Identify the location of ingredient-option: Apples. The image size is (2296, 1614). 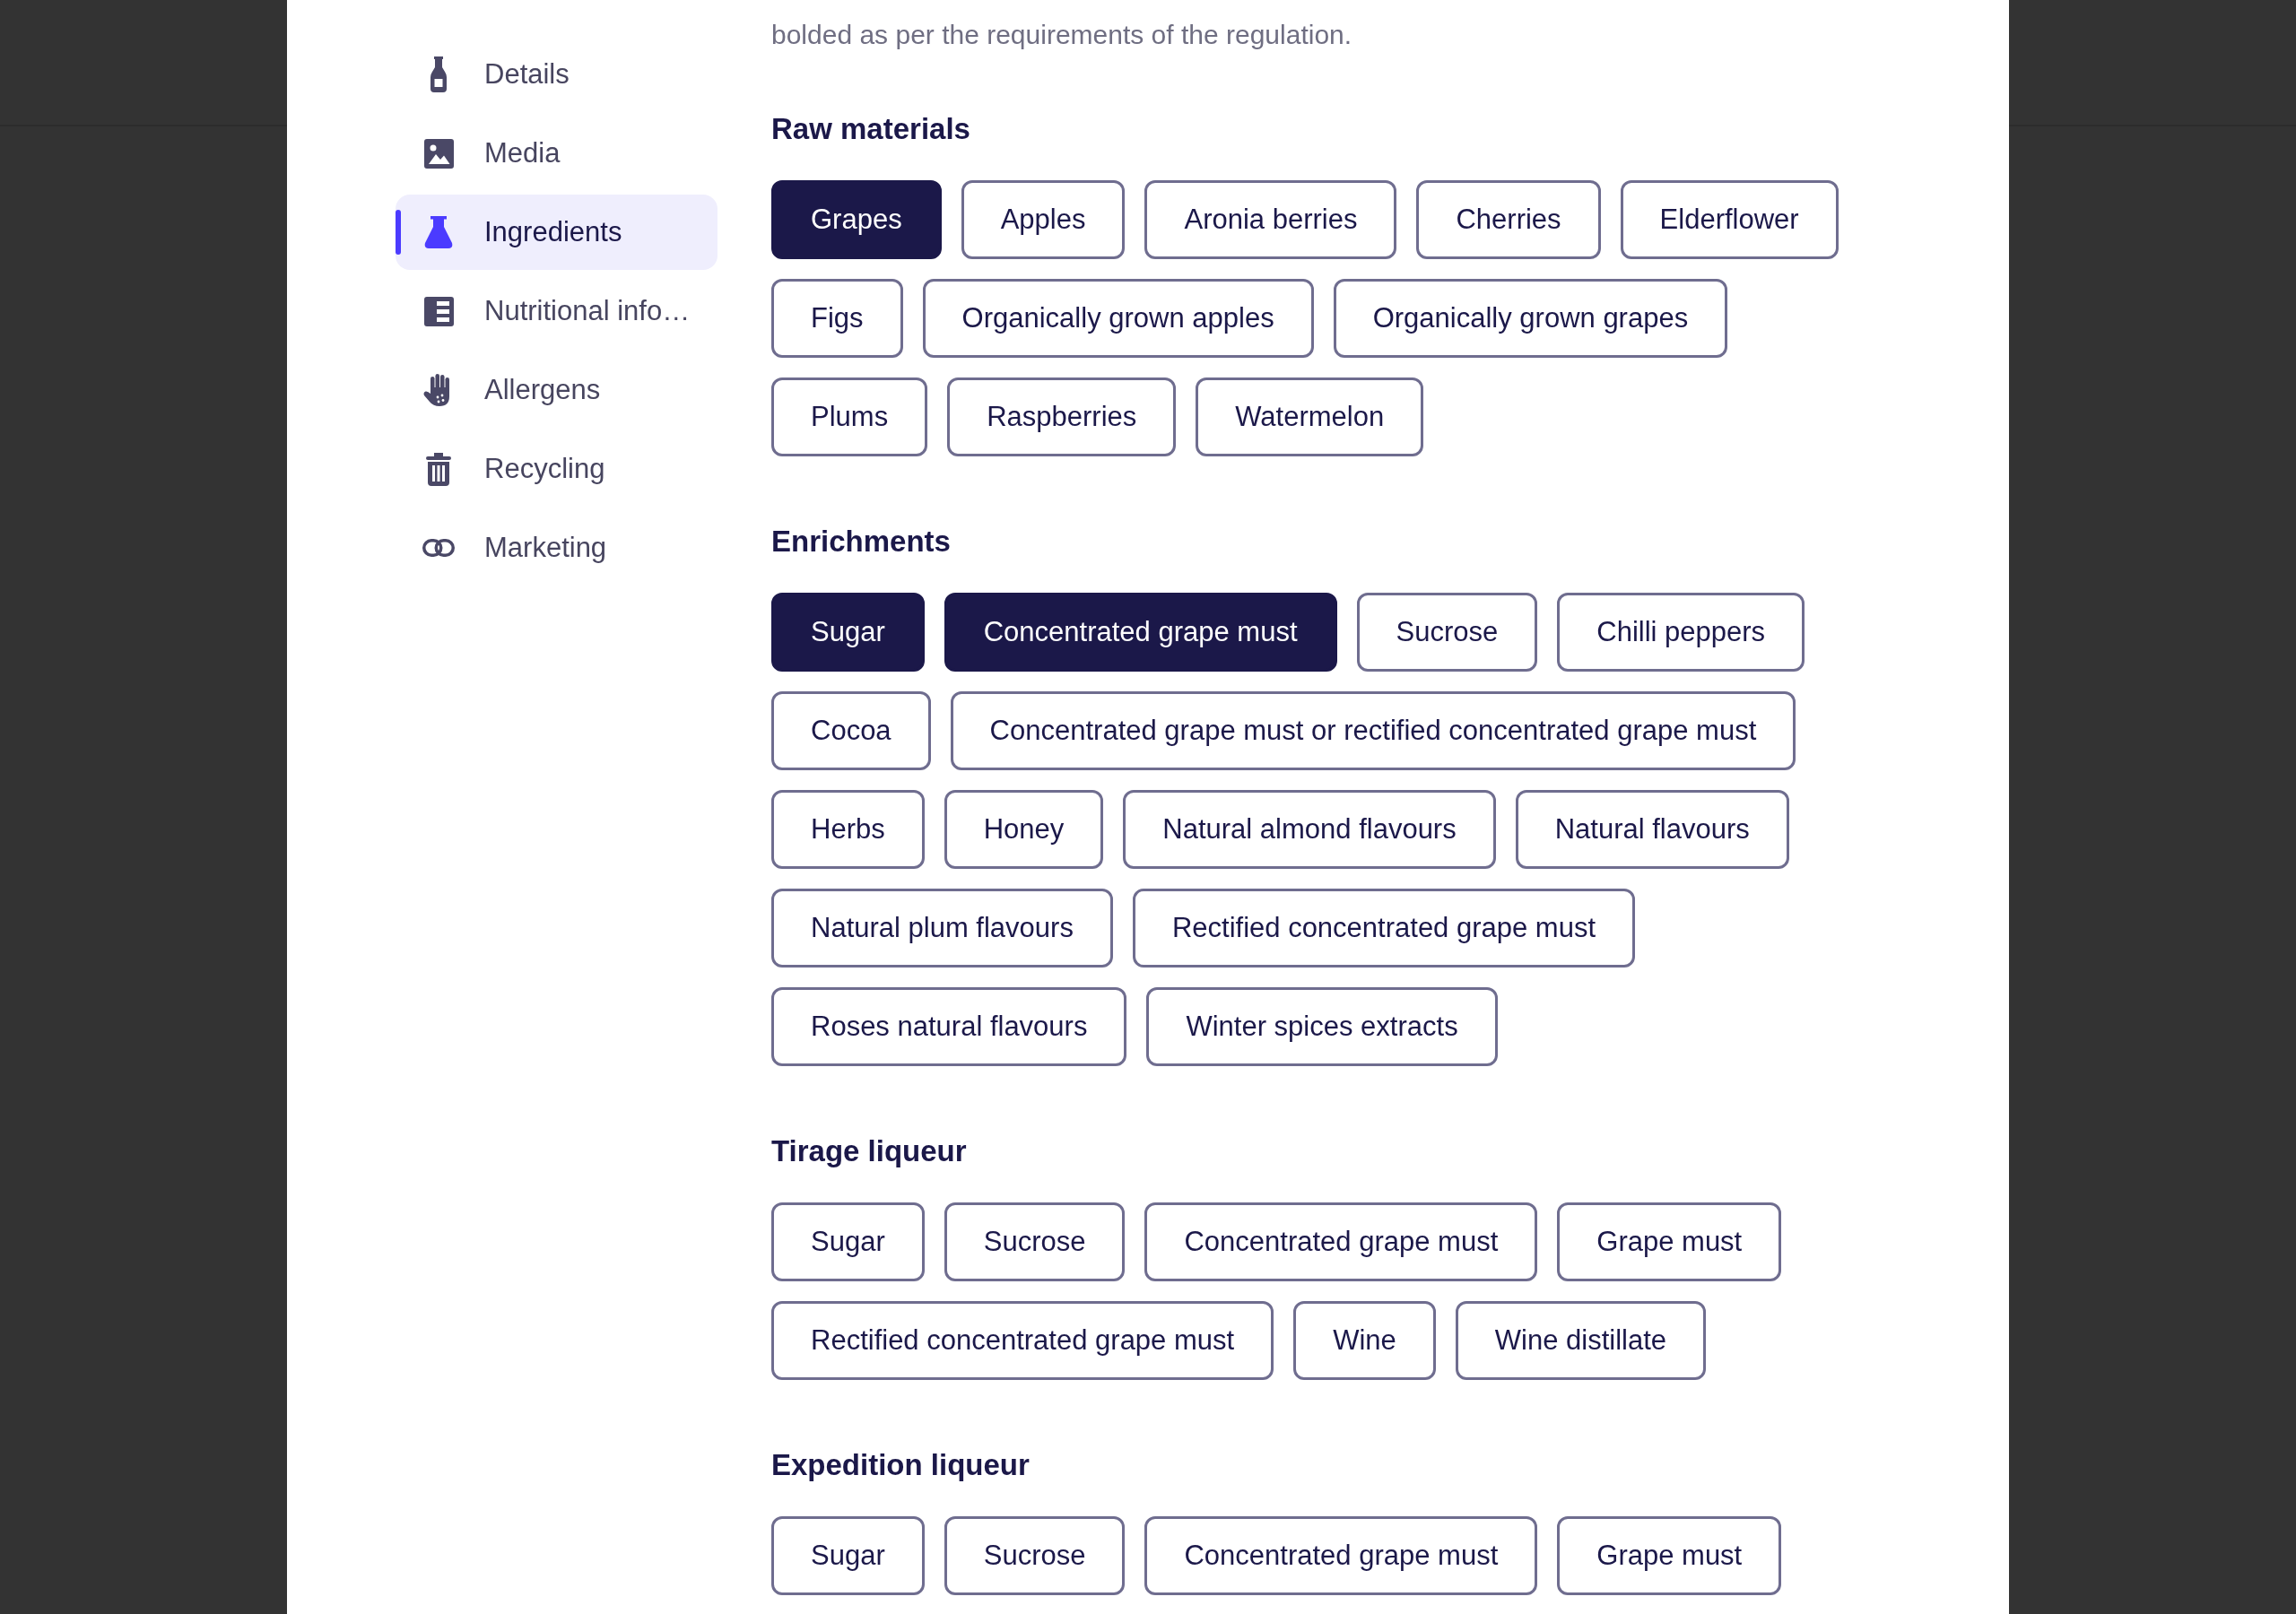
(1043, 219).